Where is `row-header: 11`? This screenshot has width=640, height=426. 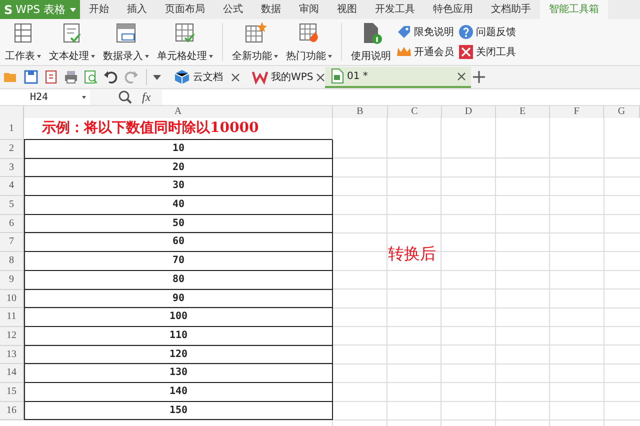 row-header: 11 is located at coordinates (12, 317).